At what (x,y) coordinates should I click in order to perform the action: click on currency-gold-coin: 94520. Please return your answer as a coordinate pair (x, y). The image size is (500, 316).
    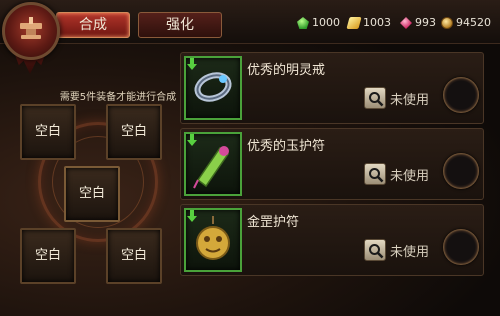
    Looking at the image, I should click on (466, 23).